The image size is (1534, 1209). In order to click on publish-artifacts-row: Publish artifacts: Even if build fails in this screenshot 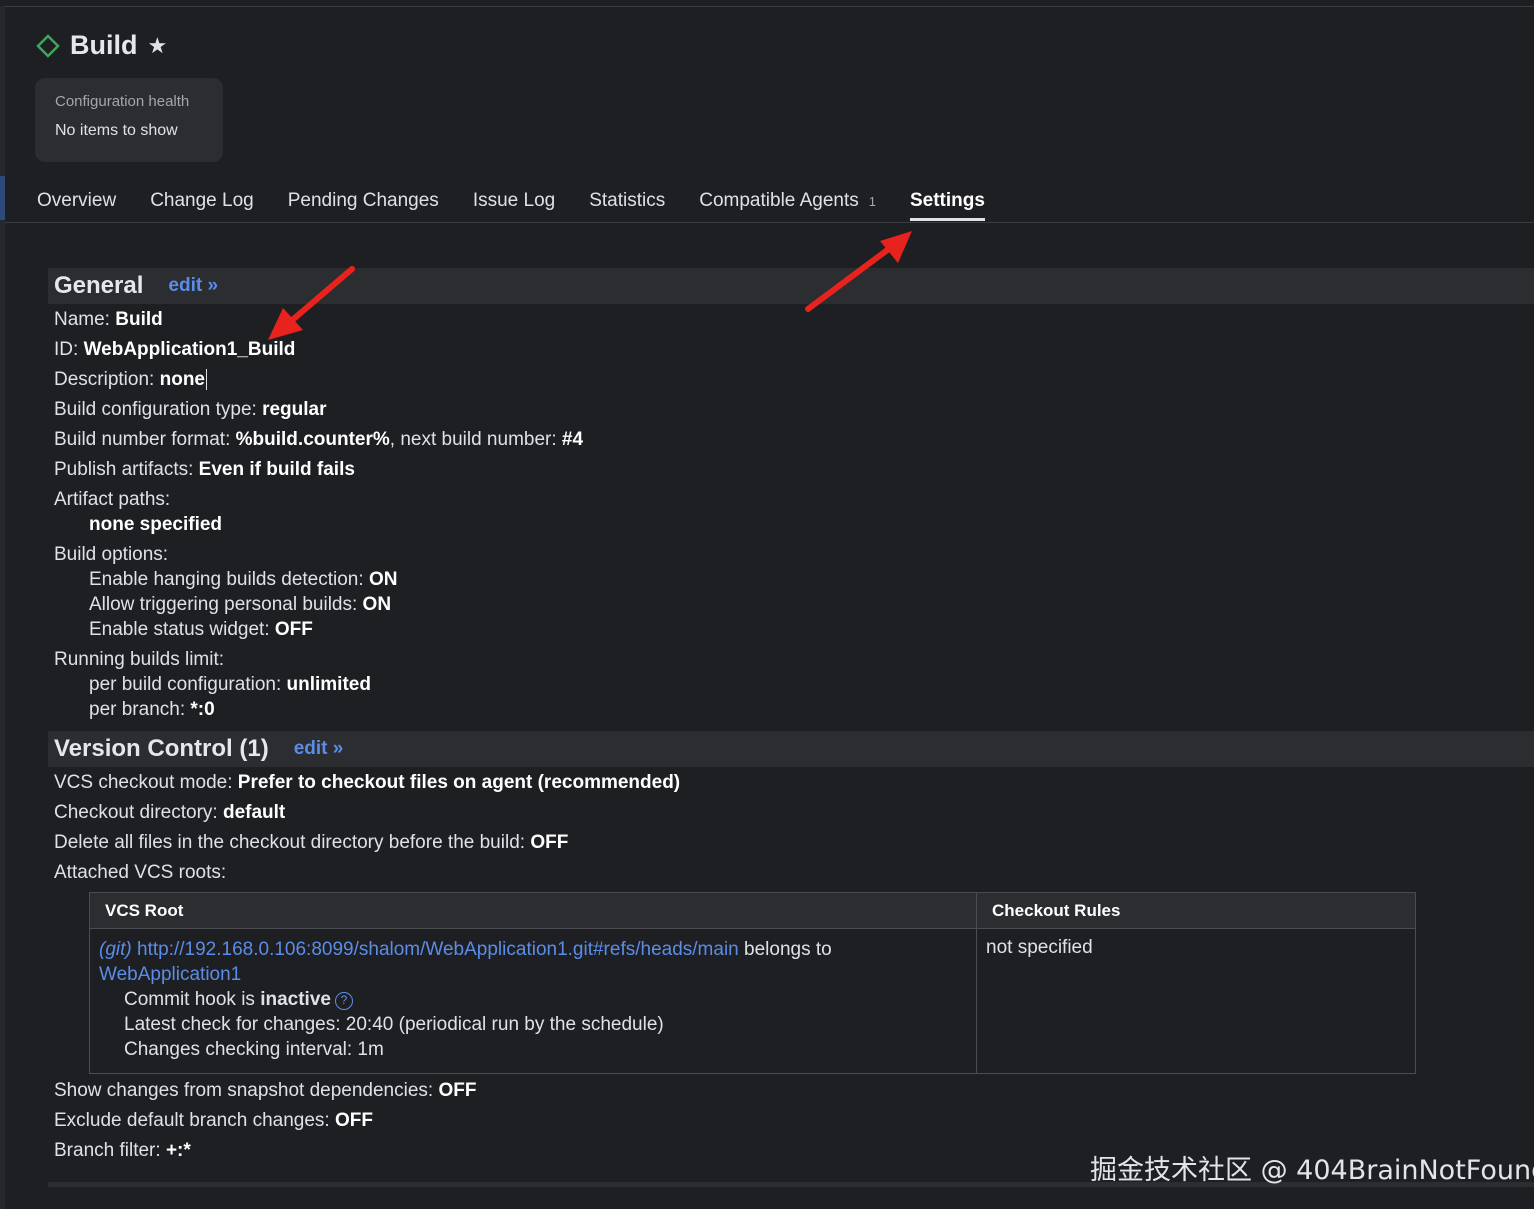, I will do `click(204, 470)`.